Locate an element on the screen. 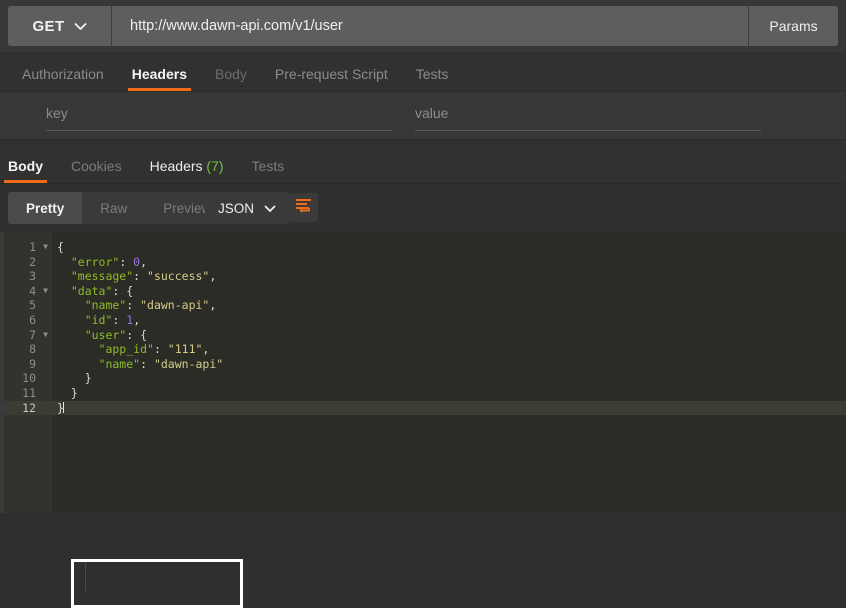 The image size is (846, 608). code-token: "data" is located at coordinates (85, 290).